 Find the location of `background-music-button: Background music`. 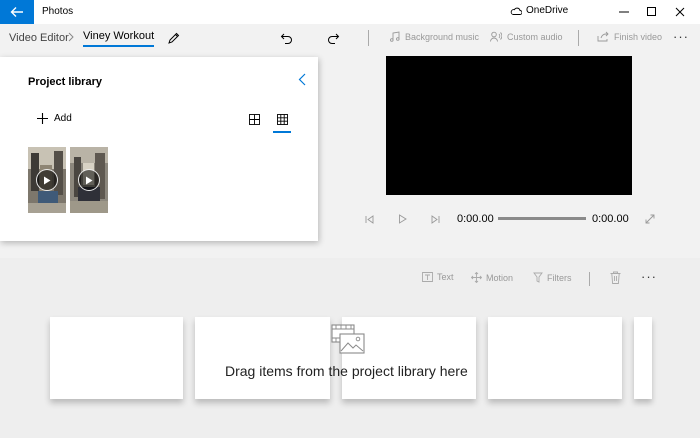

background-music-button: Background music is located at coordinates (434, 36).